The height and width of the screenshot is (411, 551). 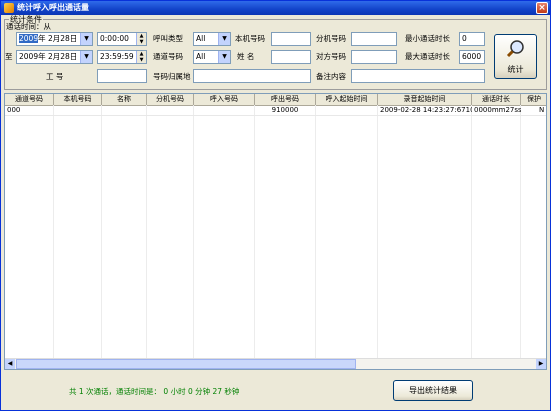 I want to click on col-header: 本机号码, so click(x=78, y=99).